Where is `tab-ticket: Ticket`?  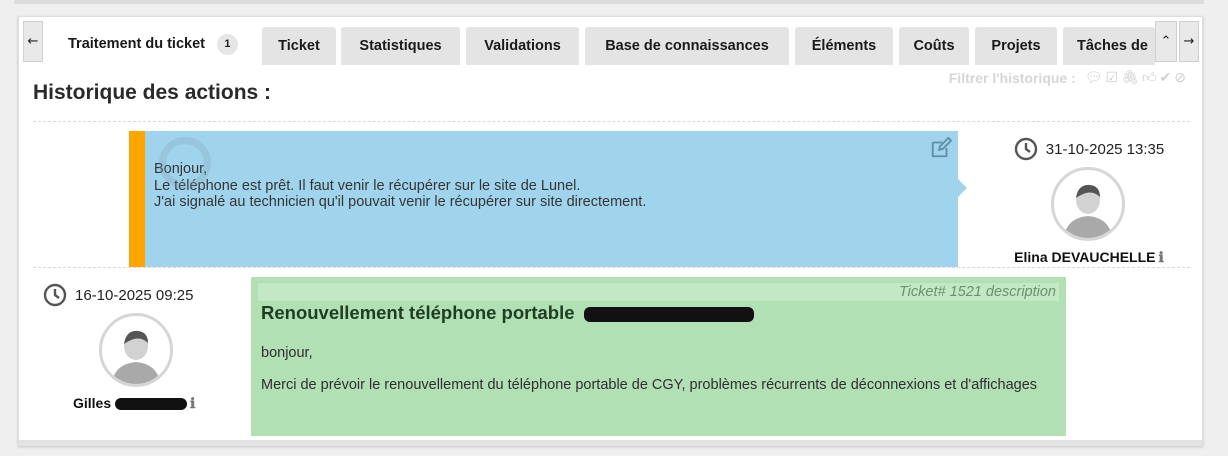
tab-ticket: Ticket is located at coordinates (299, 46).